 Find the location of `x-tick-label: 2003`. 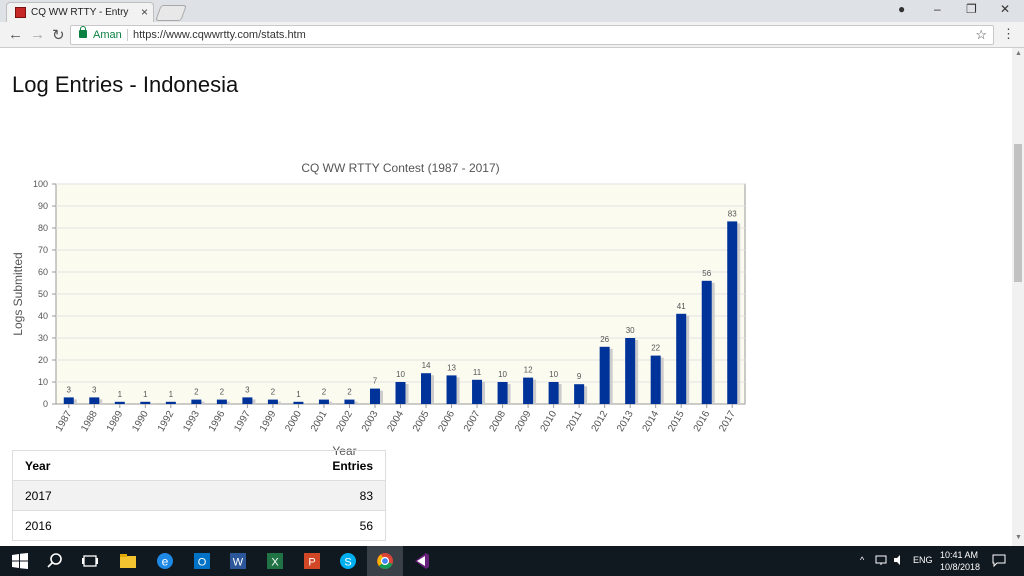

x-tick-label: 2003 is located at coordinates (370, 421).